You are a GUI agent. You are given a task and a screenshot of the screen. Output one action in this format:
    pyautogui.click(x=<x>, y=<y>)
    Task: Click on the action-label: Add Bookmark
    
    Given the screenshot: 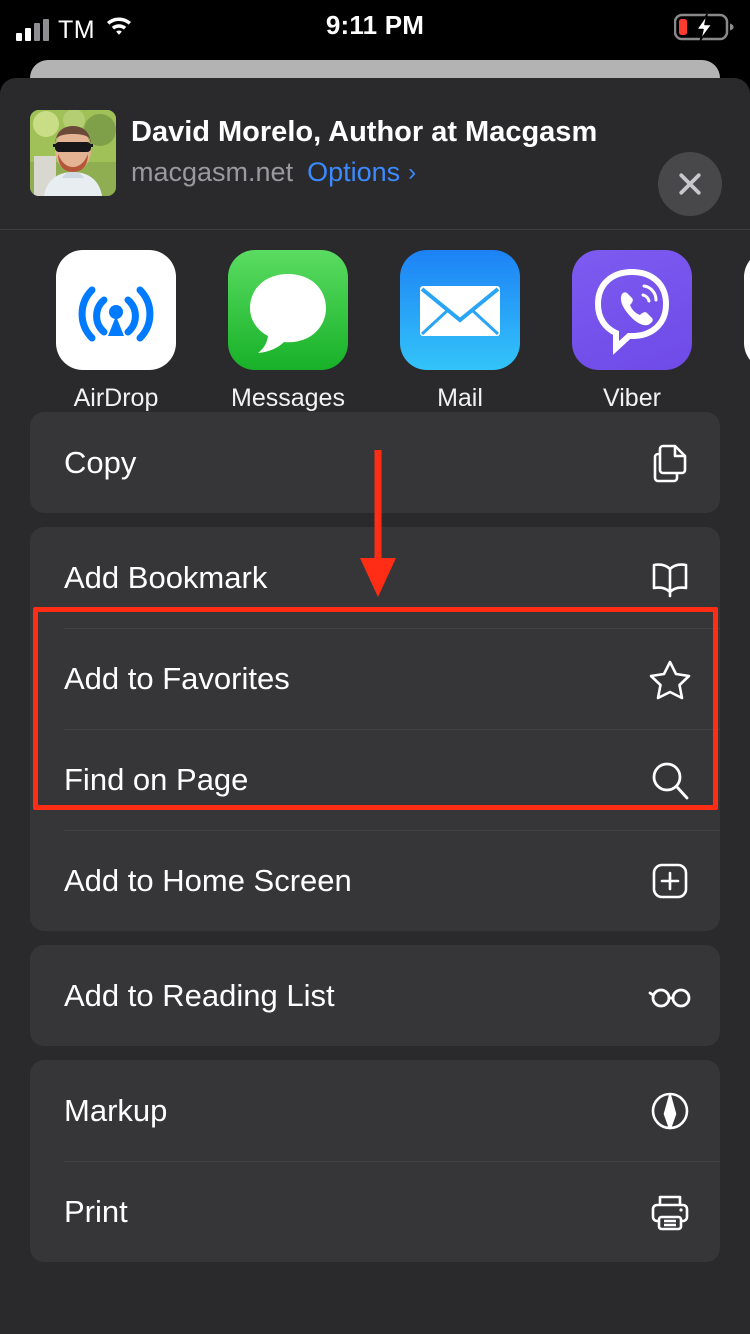 What is the action you would take?
    pyautogui.click(x=166, y=577)
    